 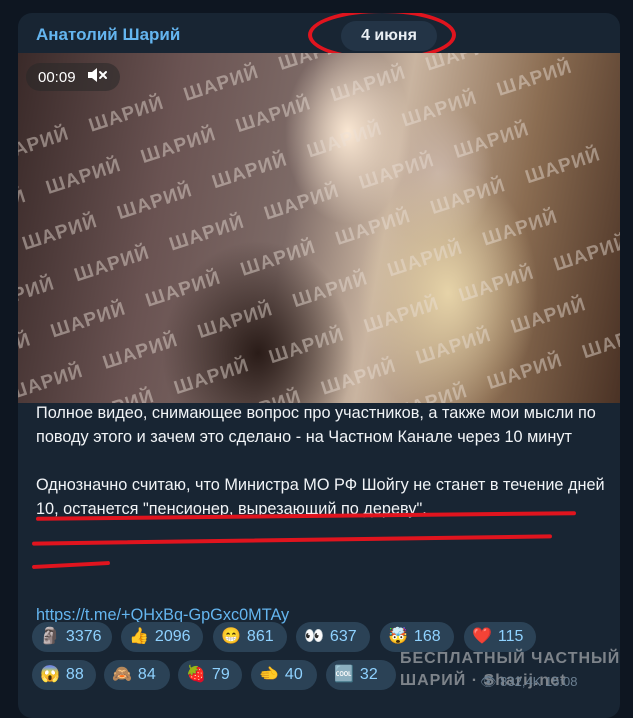 I want to click on screaming-face-icon: 😱, so click(x=50, y=674).